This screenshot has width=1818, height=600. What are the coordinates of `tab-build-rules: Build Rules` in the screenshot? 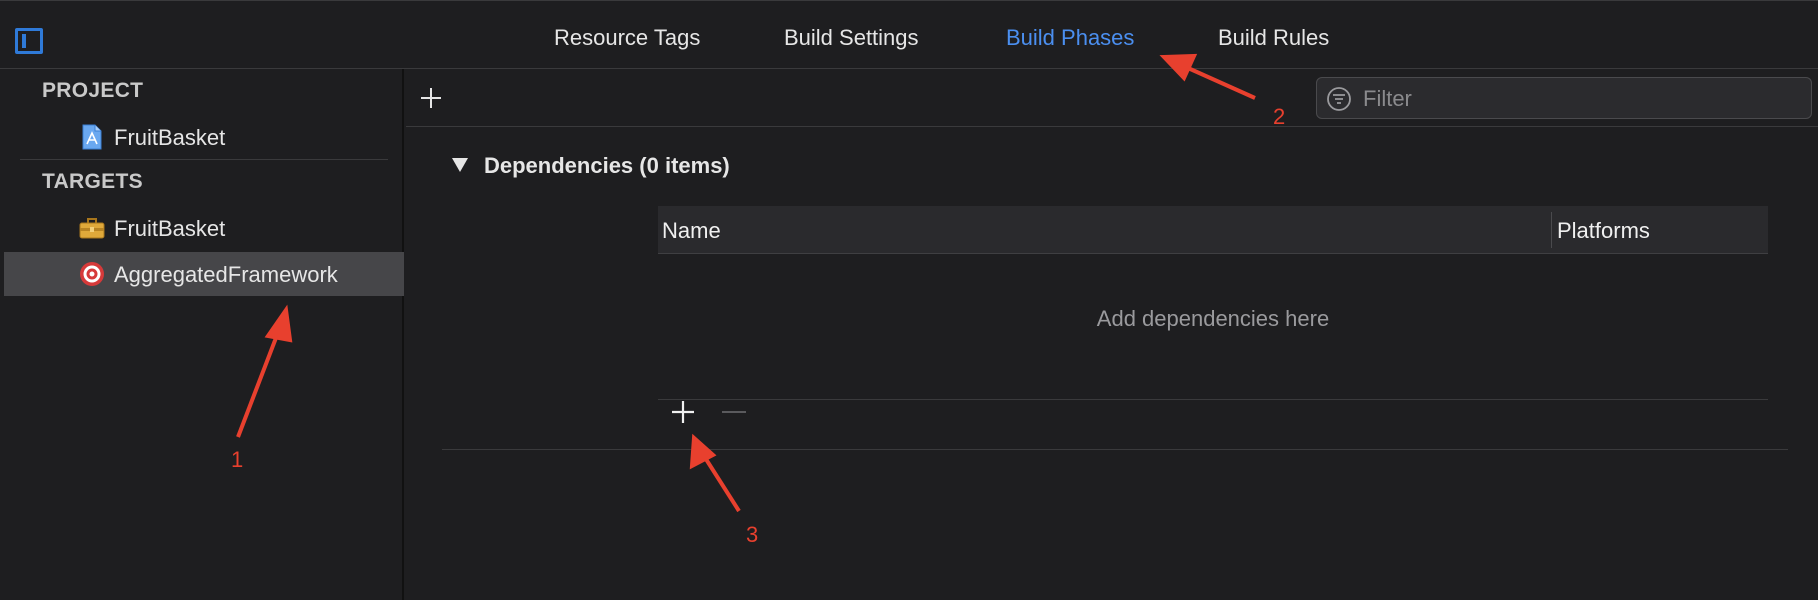 It's located at (1273, 38).